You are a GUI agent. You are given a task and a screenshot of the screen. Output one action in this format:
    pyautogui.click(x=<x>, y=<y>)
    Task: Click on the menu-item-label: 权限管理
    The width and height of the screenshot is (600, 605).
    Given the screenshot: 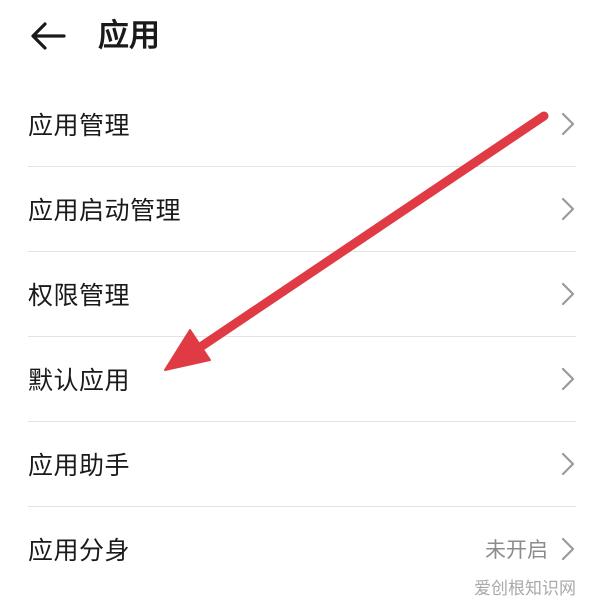 What is the action you would take?
    pyautogui.click(x=79, y=295)
    